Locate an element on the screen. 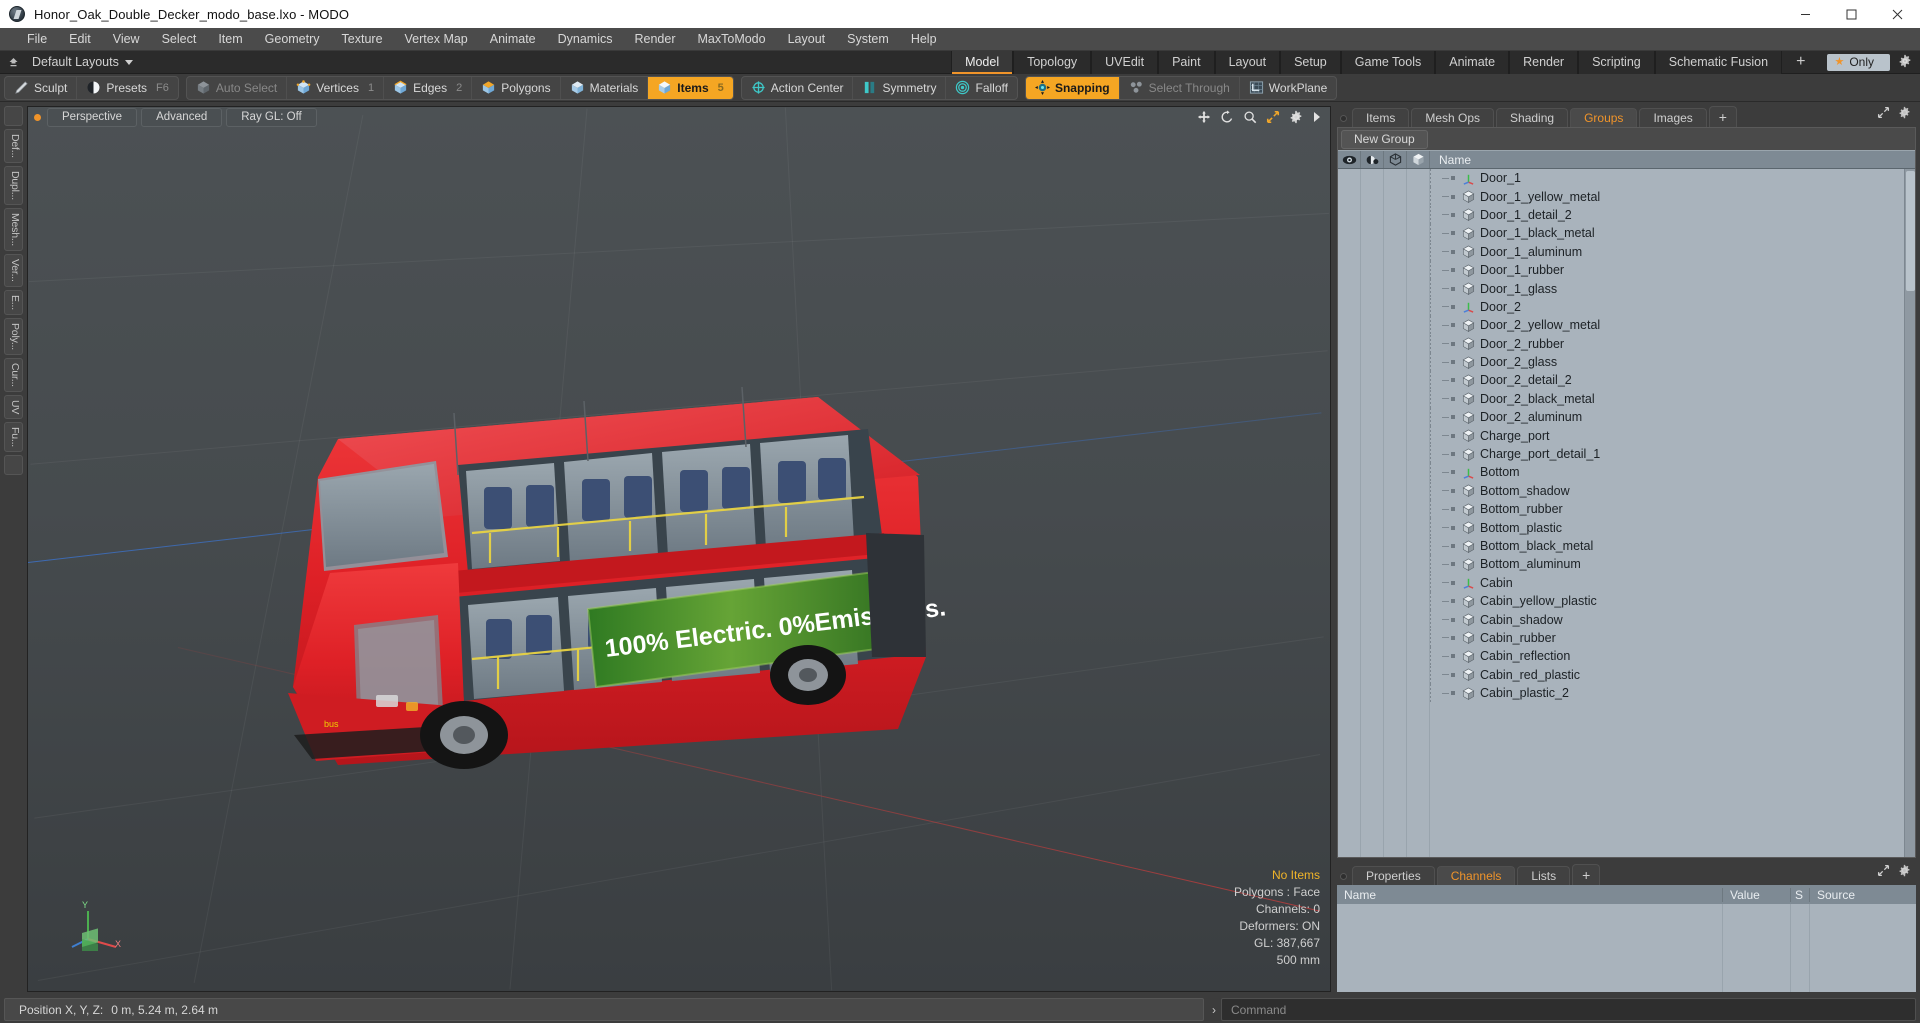 This screenshot has width=1920, height=1023. bottom-panel-menu-dot is located at coordinates (1343, 876).